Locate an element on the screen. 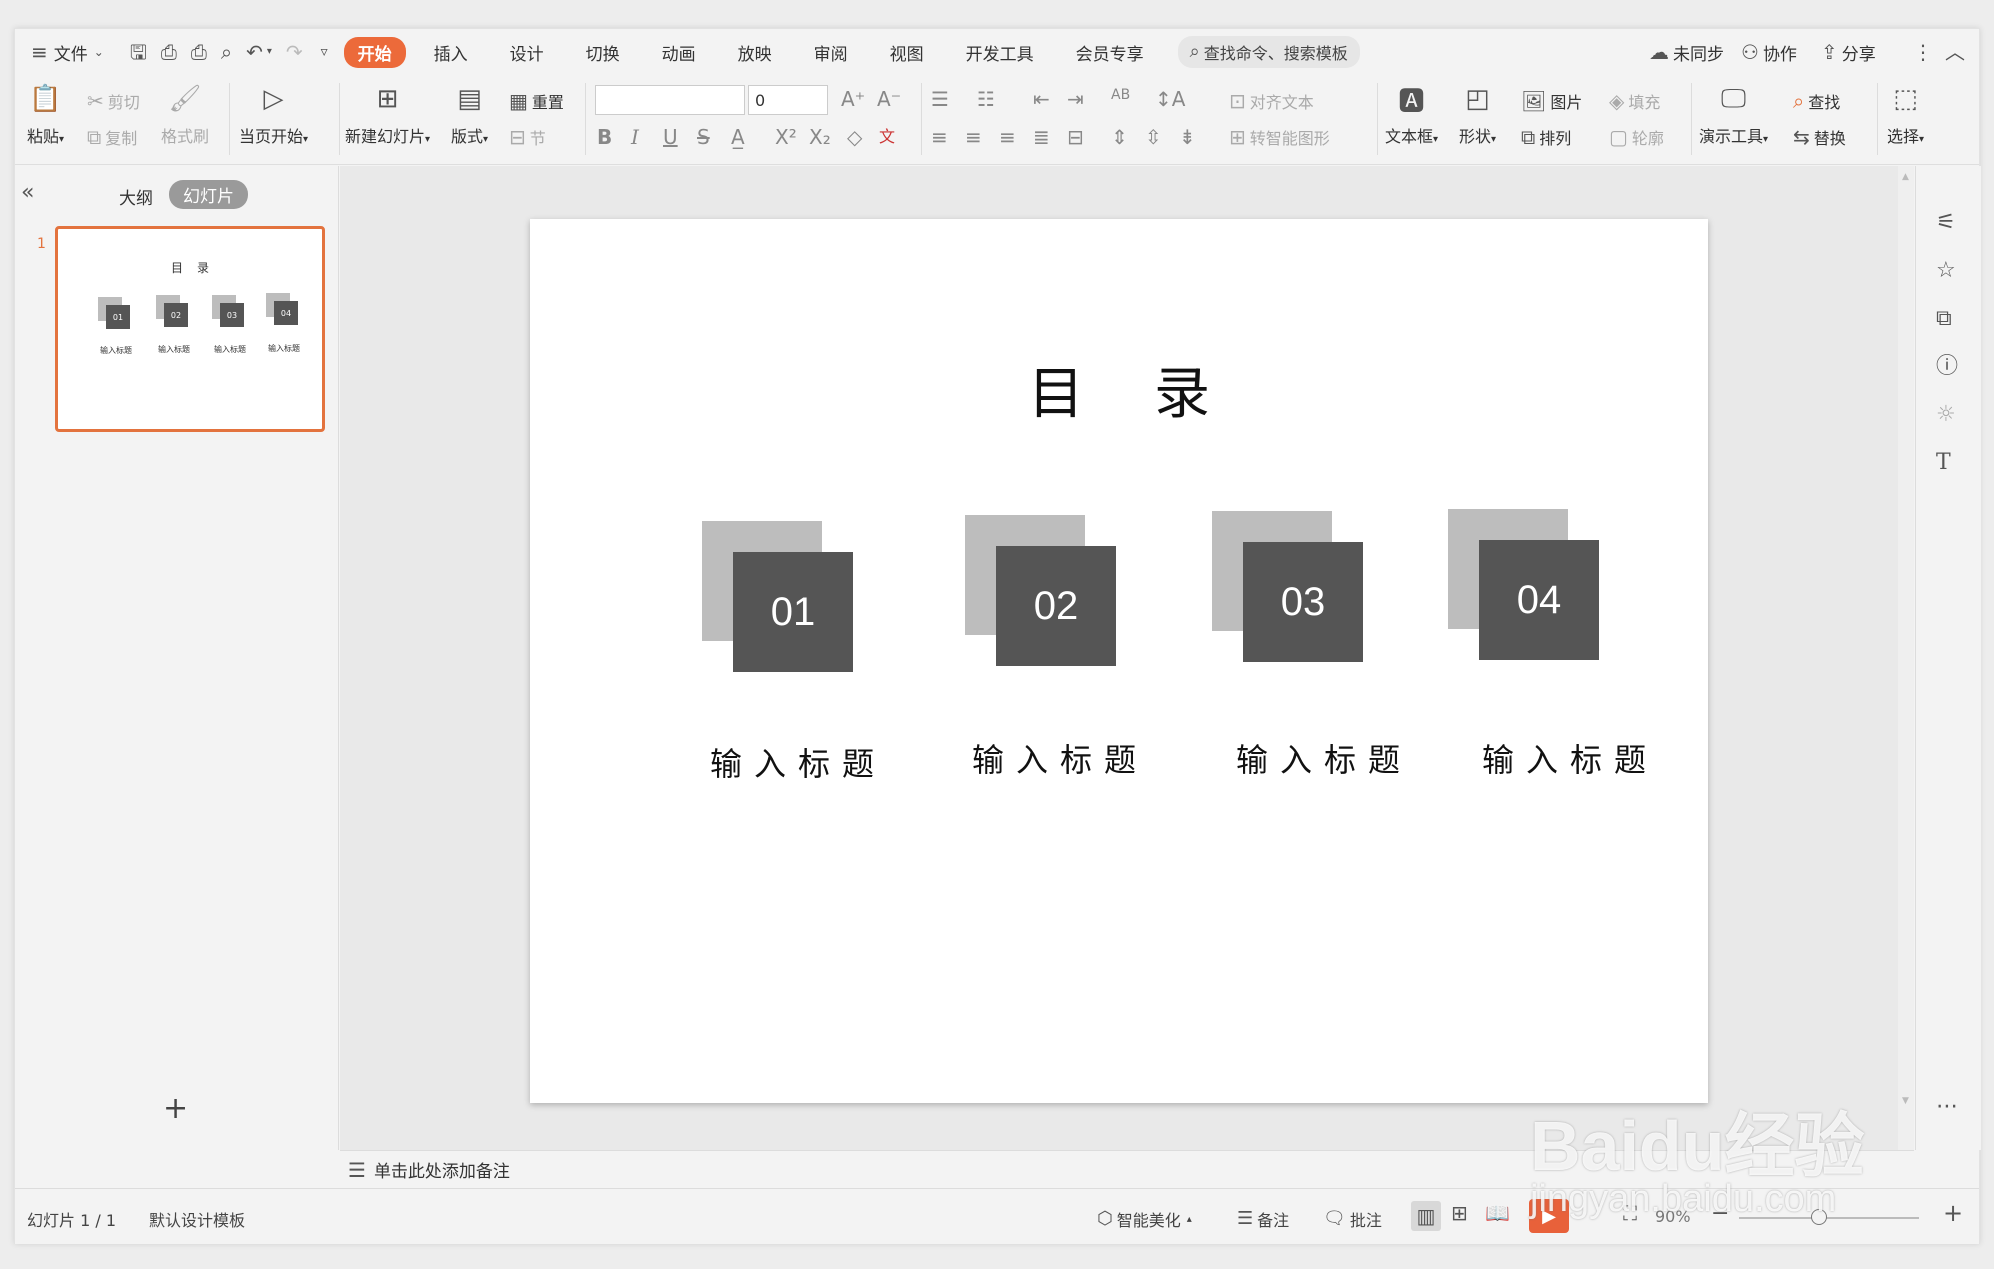 The width and height of the screenshot is (1994, 1269). shape-button: ◰ 形状▾ is located at coordinates (1477, 114).